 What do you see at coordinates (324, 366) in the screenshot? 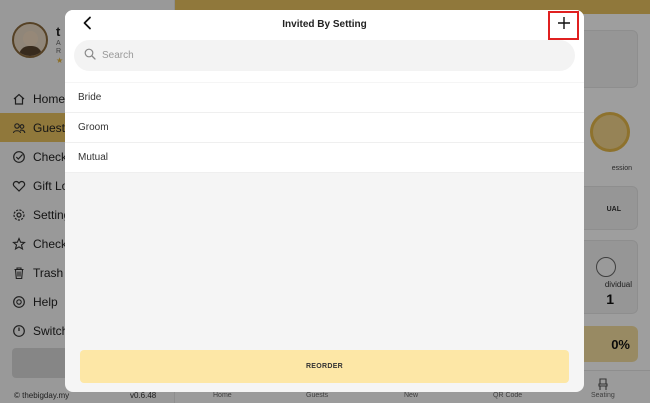
I see `reorder-button: REORDER` at bounding box center [324, 366].